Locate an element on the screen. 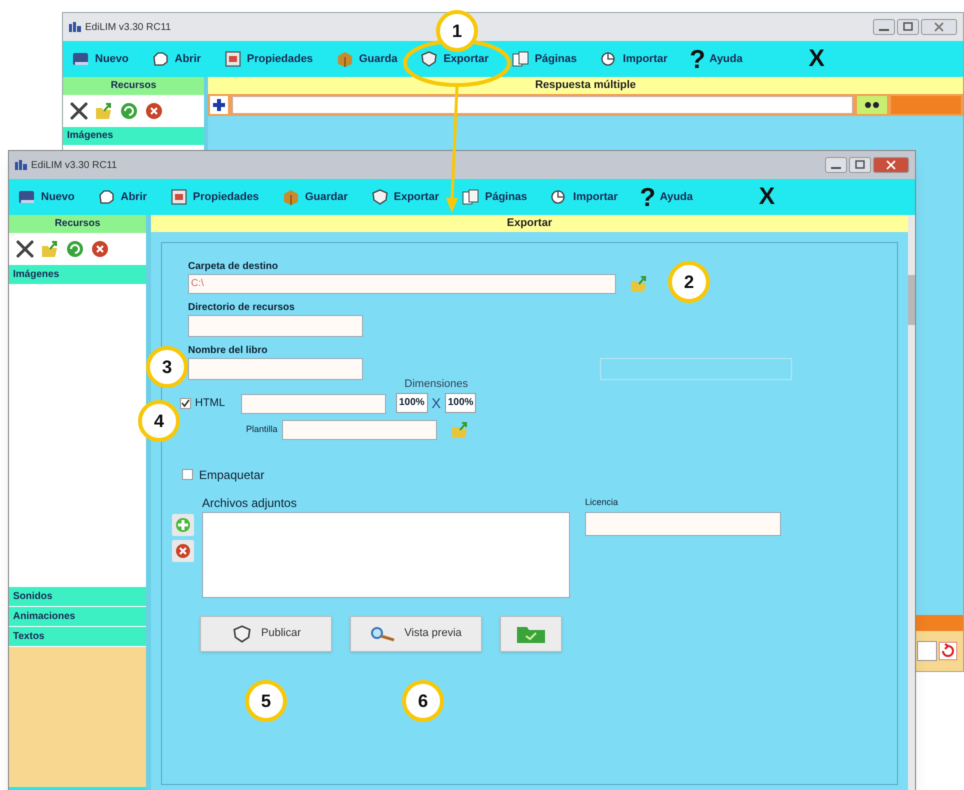 This screenshot has width=964, height=790. template-field is located at coordinates (359, 430).